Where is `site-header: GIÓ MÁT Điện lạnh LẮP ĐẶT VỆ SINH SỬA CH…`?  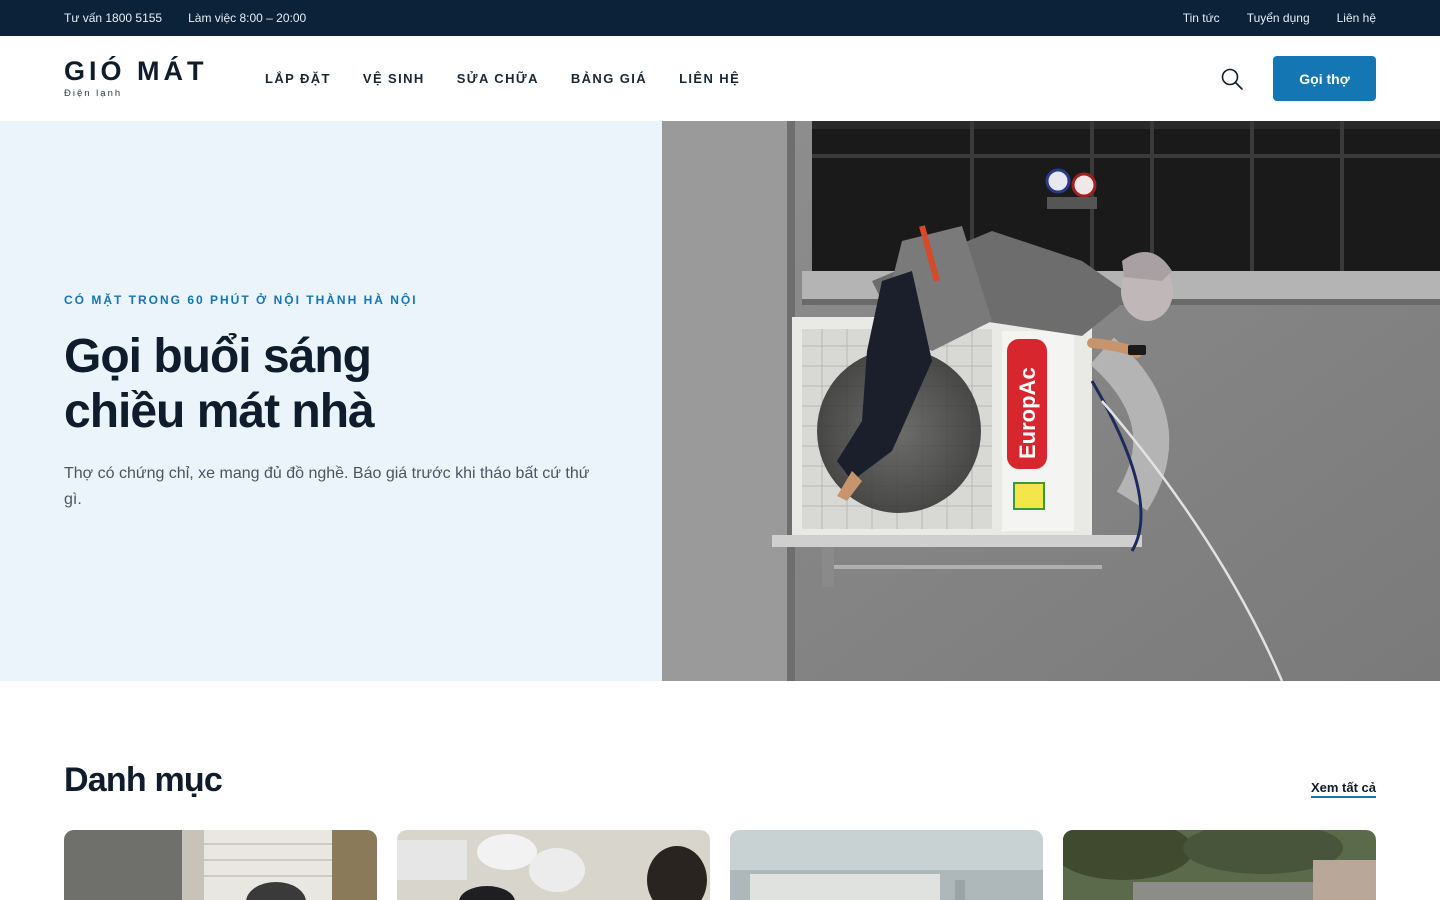
site-header: GIÓ MÁT Điện lạnh LẮP ĐẶT VỆ SINH SỬA CH… is located at coordinates (720, 78).